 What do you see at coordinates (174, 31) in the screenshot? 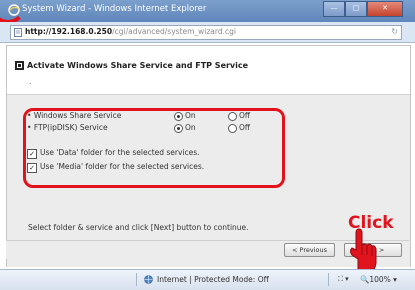
I see `url-path: /cgi/advanced/system_wizard.cgi` at bounding box center [174, 31].